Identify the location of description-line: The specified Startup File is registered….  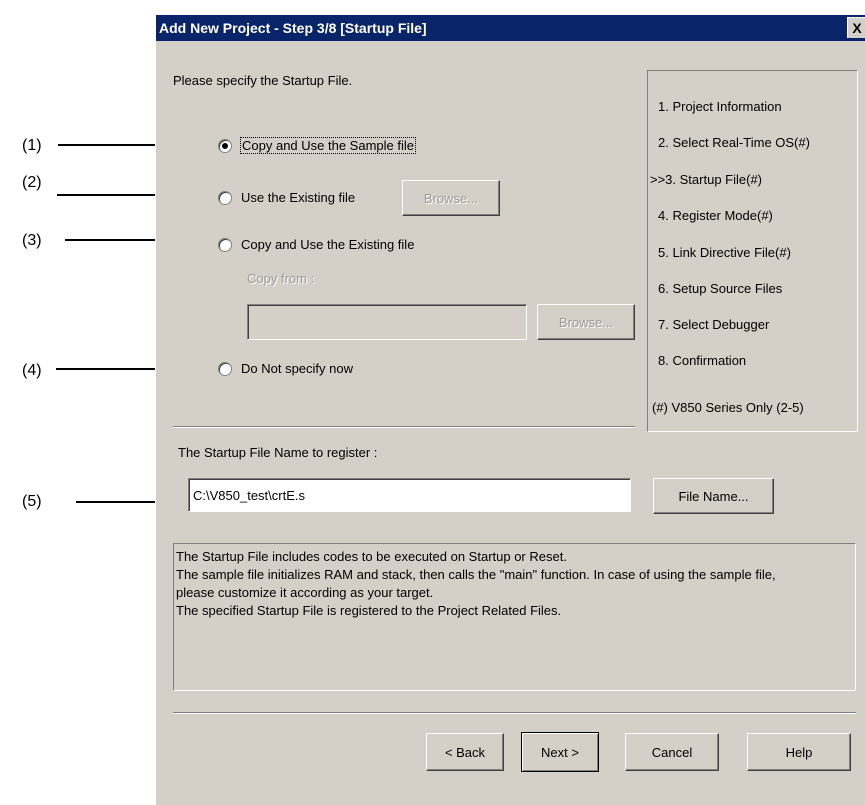
(369, 610).